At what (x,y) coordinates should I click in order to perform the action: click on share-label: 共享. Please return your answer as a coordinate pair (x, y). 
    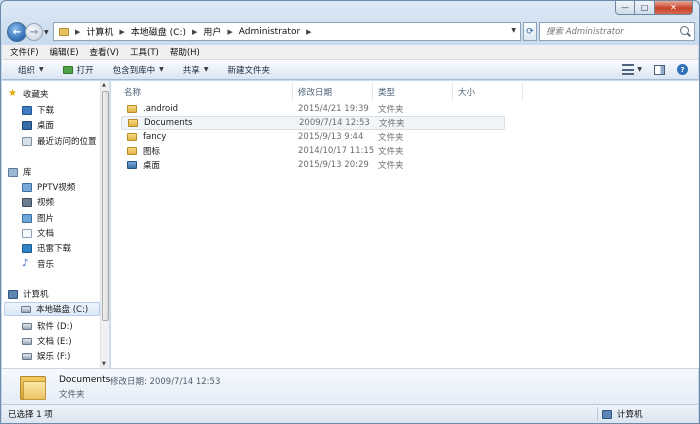
    Looking at the image, I should click on (191, 70).